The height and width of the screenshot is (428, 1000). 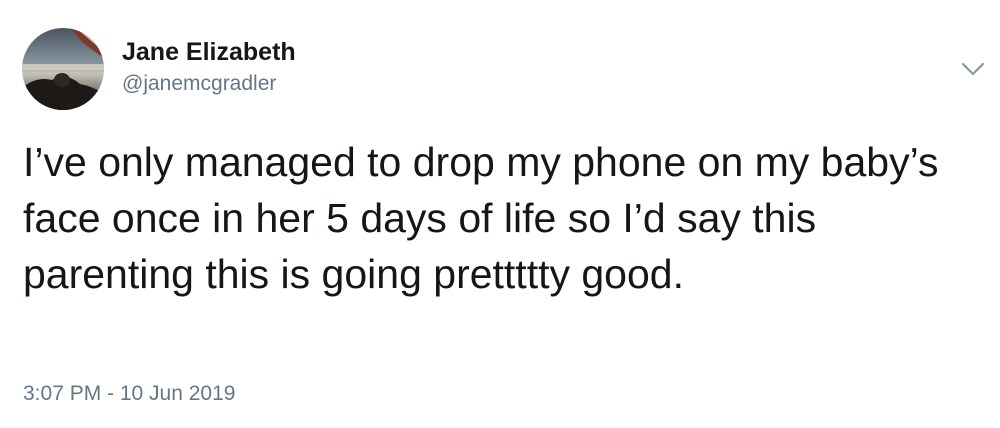 I want to click on user-handle: @janemcgradler, so click(x=209, y=84).